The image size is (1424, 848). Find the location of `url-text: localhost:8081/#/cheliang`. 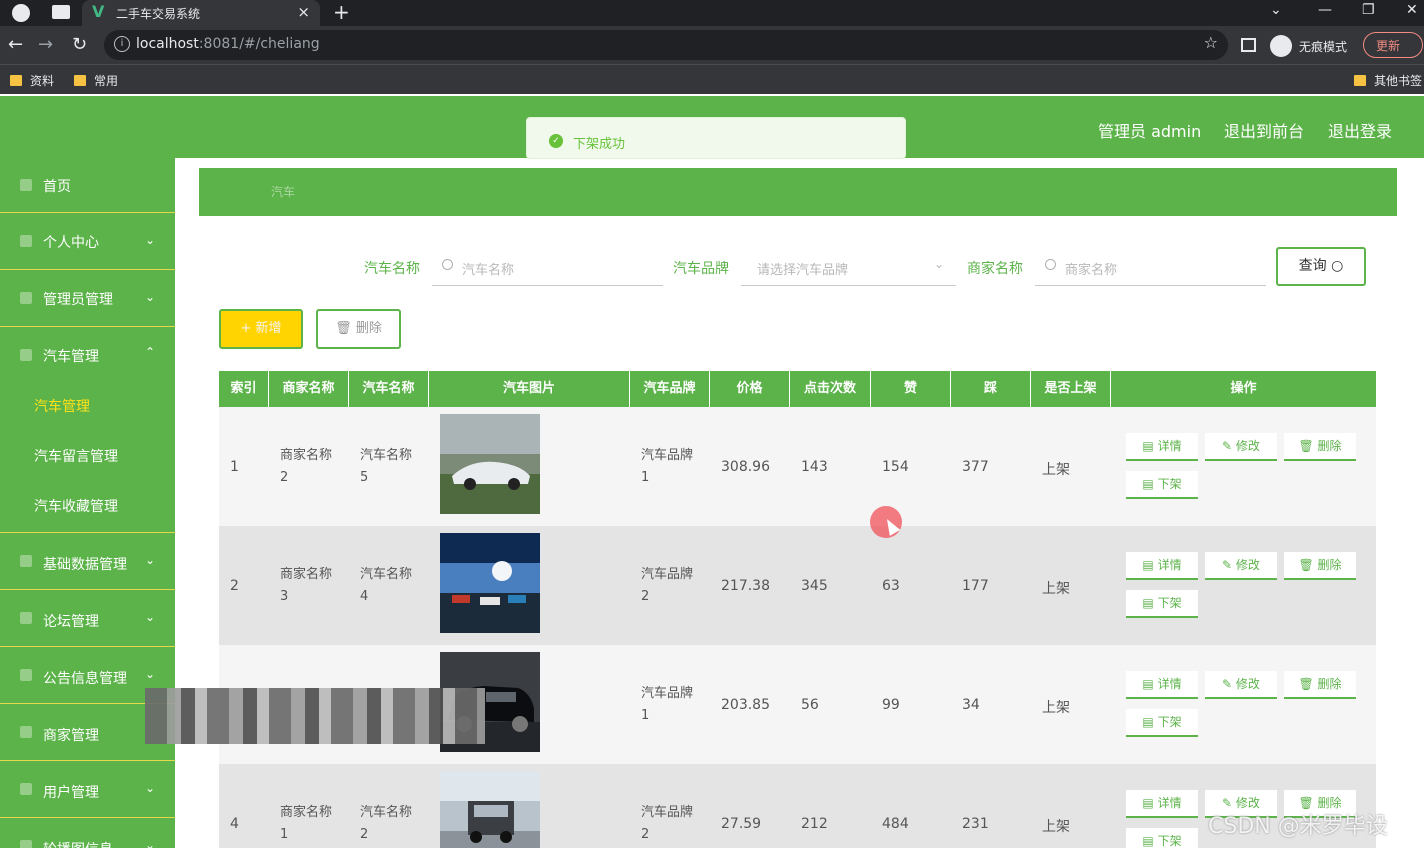

url-text: localhost:8081/#/cheliang is located at coordinates (228, 44).